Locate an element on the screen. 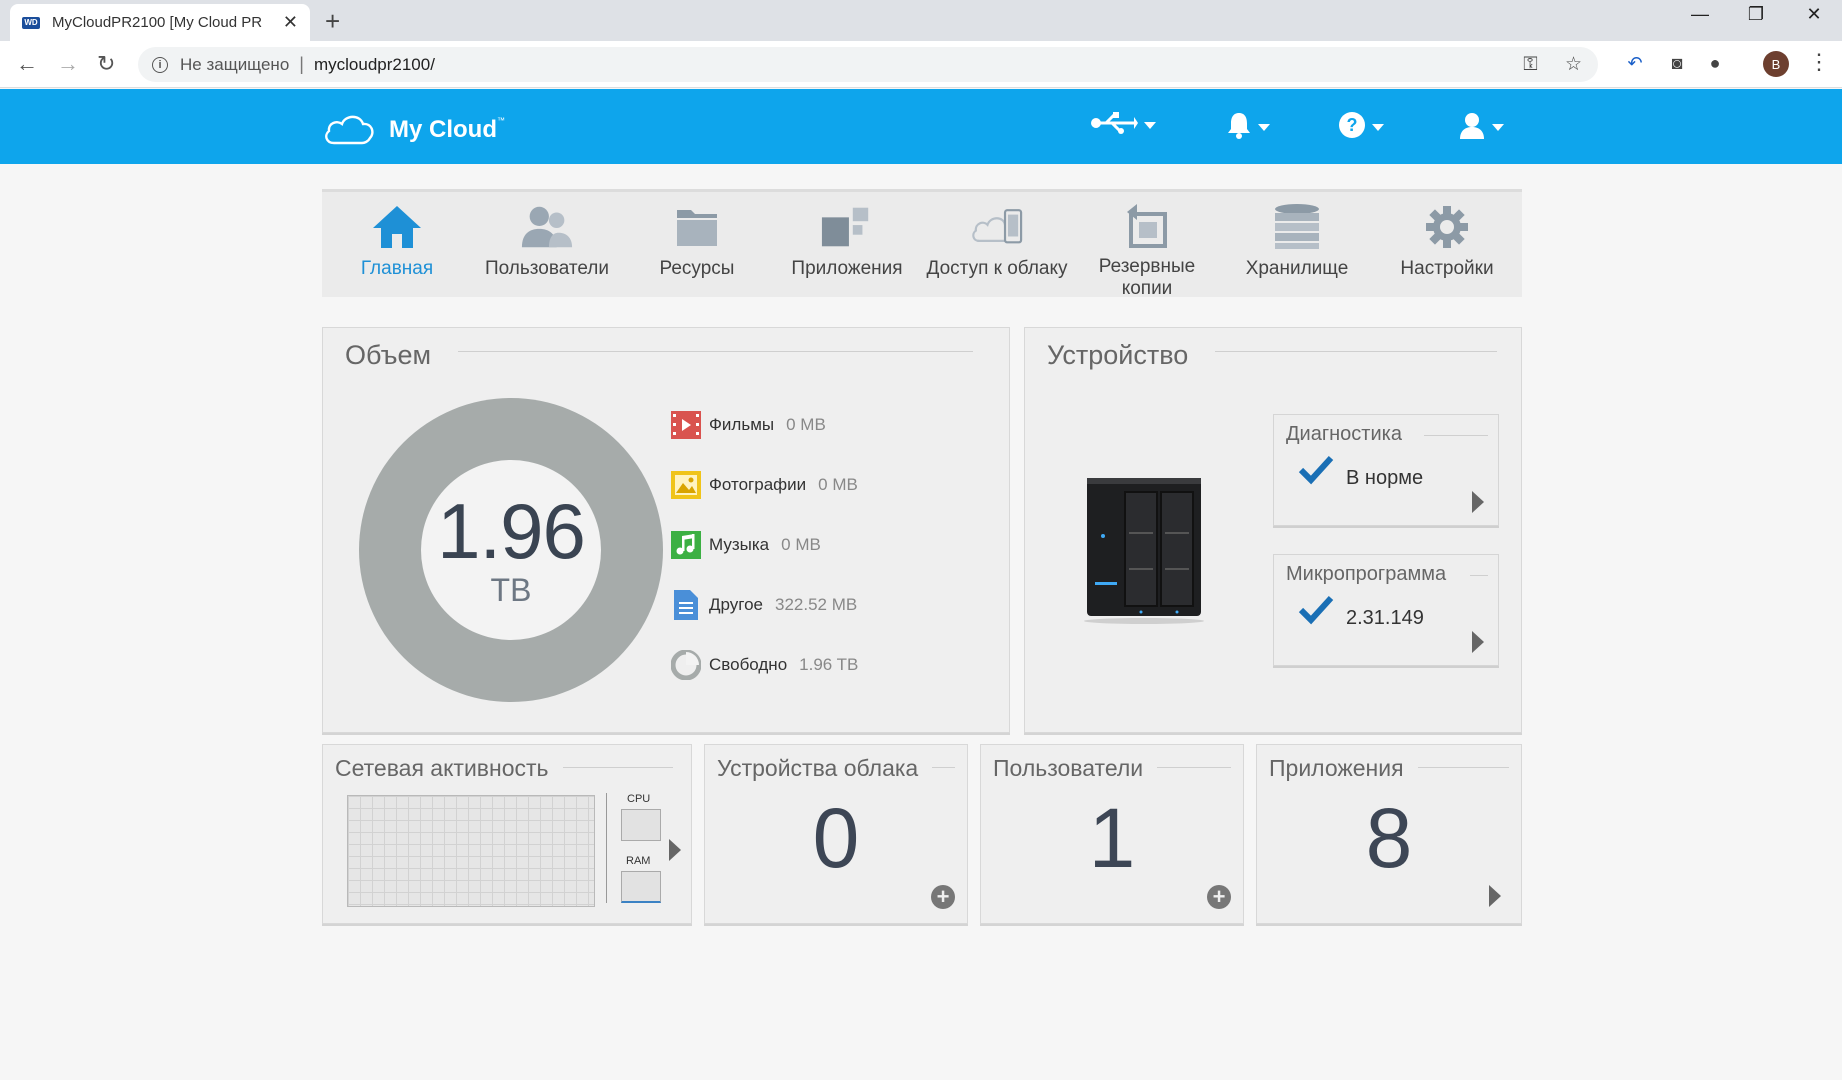 This screenshot has height=1080, width=1842. folder-icon is located at coordinates (697, 228).